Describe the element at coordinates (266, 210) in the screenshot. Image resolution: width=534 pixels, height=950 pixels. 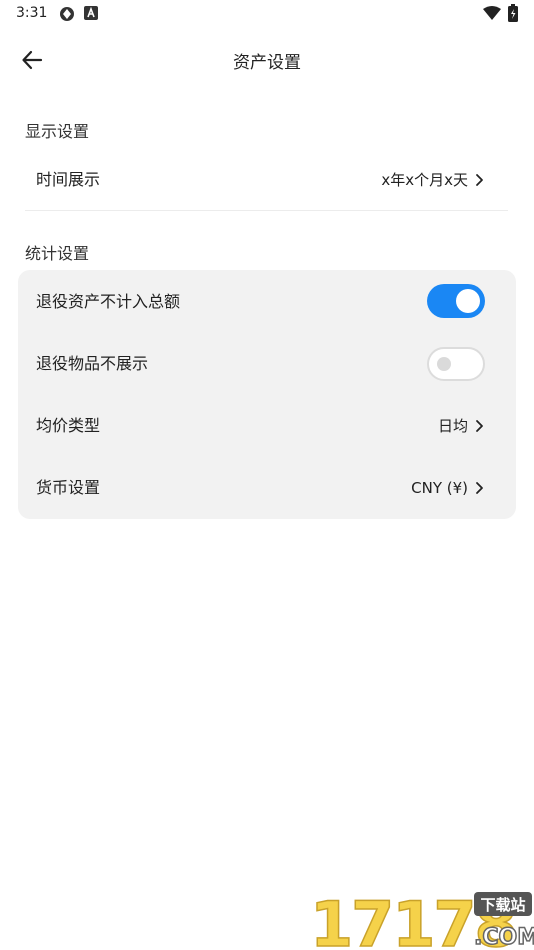
I see `section-divider` at that location.